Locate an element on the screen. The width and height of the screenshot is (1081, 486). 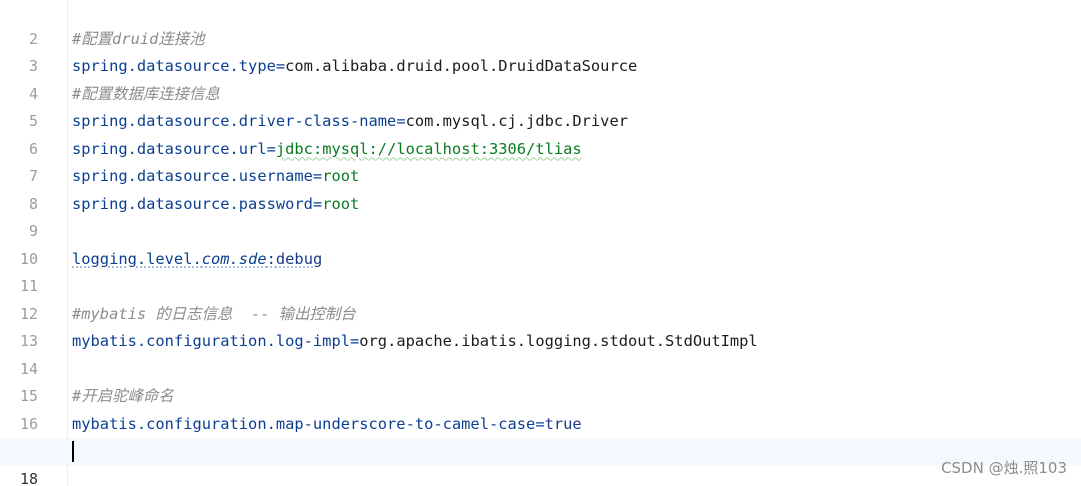
comment-text: #配置druid连接池 is located at coordinates (138, 38).